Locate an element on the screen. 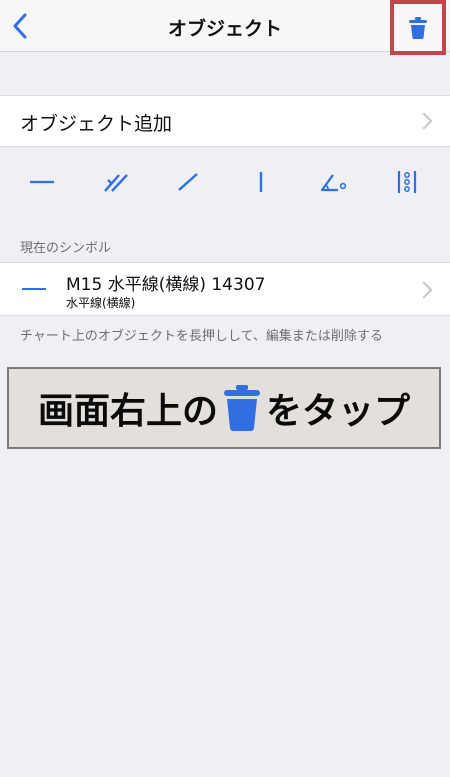 The image size is (450, 777). angle-tool is located at coordinates (334, 182).